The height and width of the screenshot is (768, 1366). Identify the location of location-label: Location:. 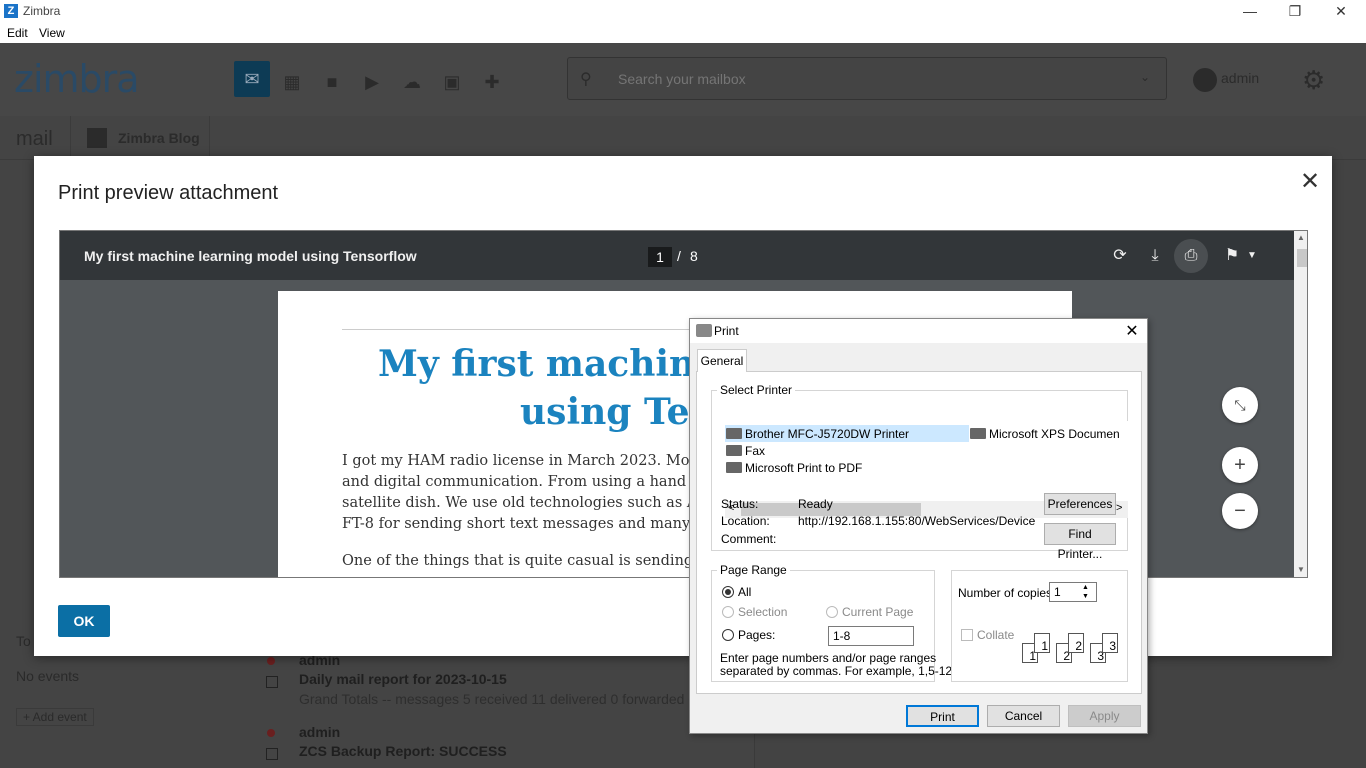
(745, 521).